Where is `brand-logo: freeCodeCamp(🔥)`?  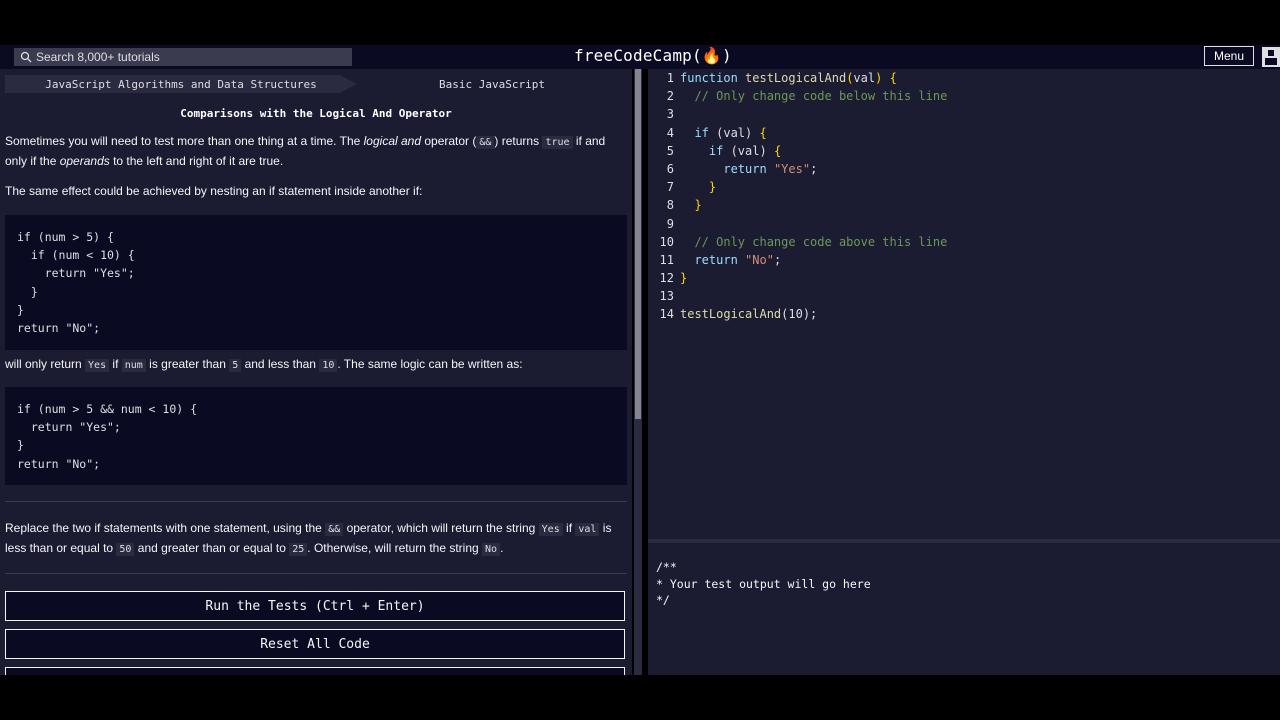 brand-logo: freeCodeCamp(🔥) is located at coordinates (653, 55).